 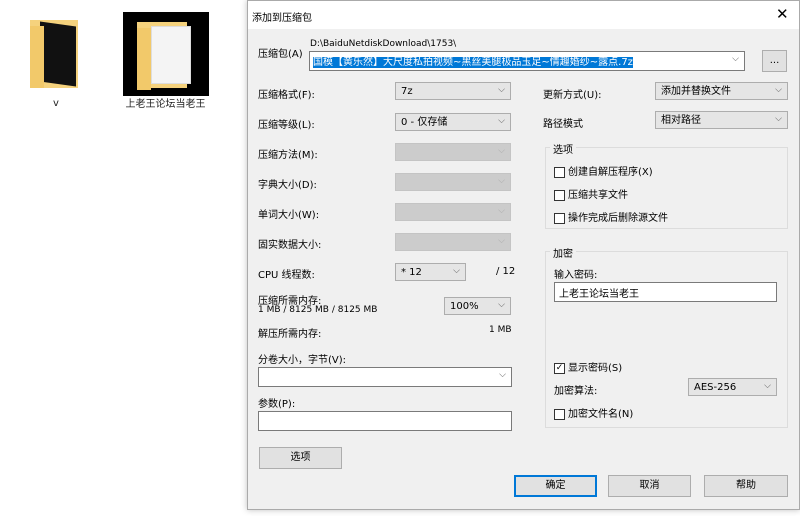 I want to click on dict-select: ⌵, so click(x=453, y=182).